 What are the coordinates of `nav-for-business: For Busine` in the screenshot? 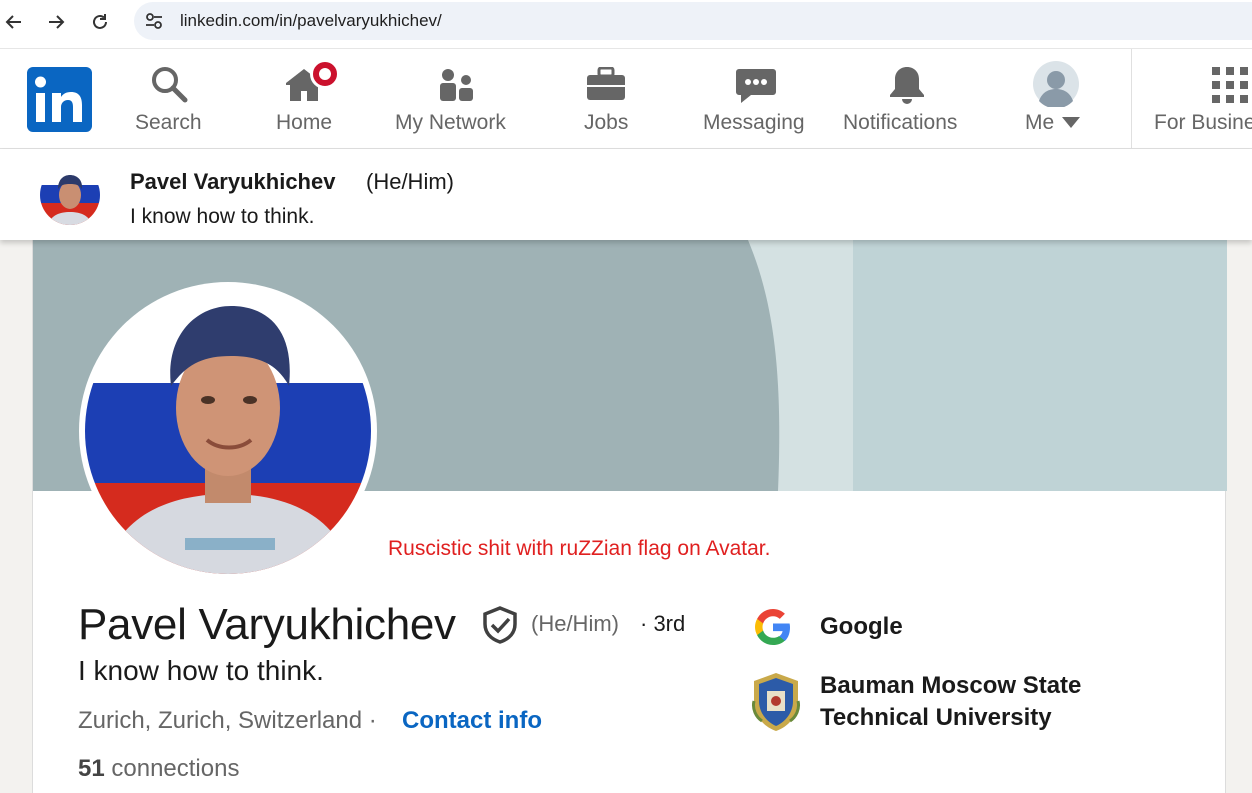 It's located at (1201, 99).